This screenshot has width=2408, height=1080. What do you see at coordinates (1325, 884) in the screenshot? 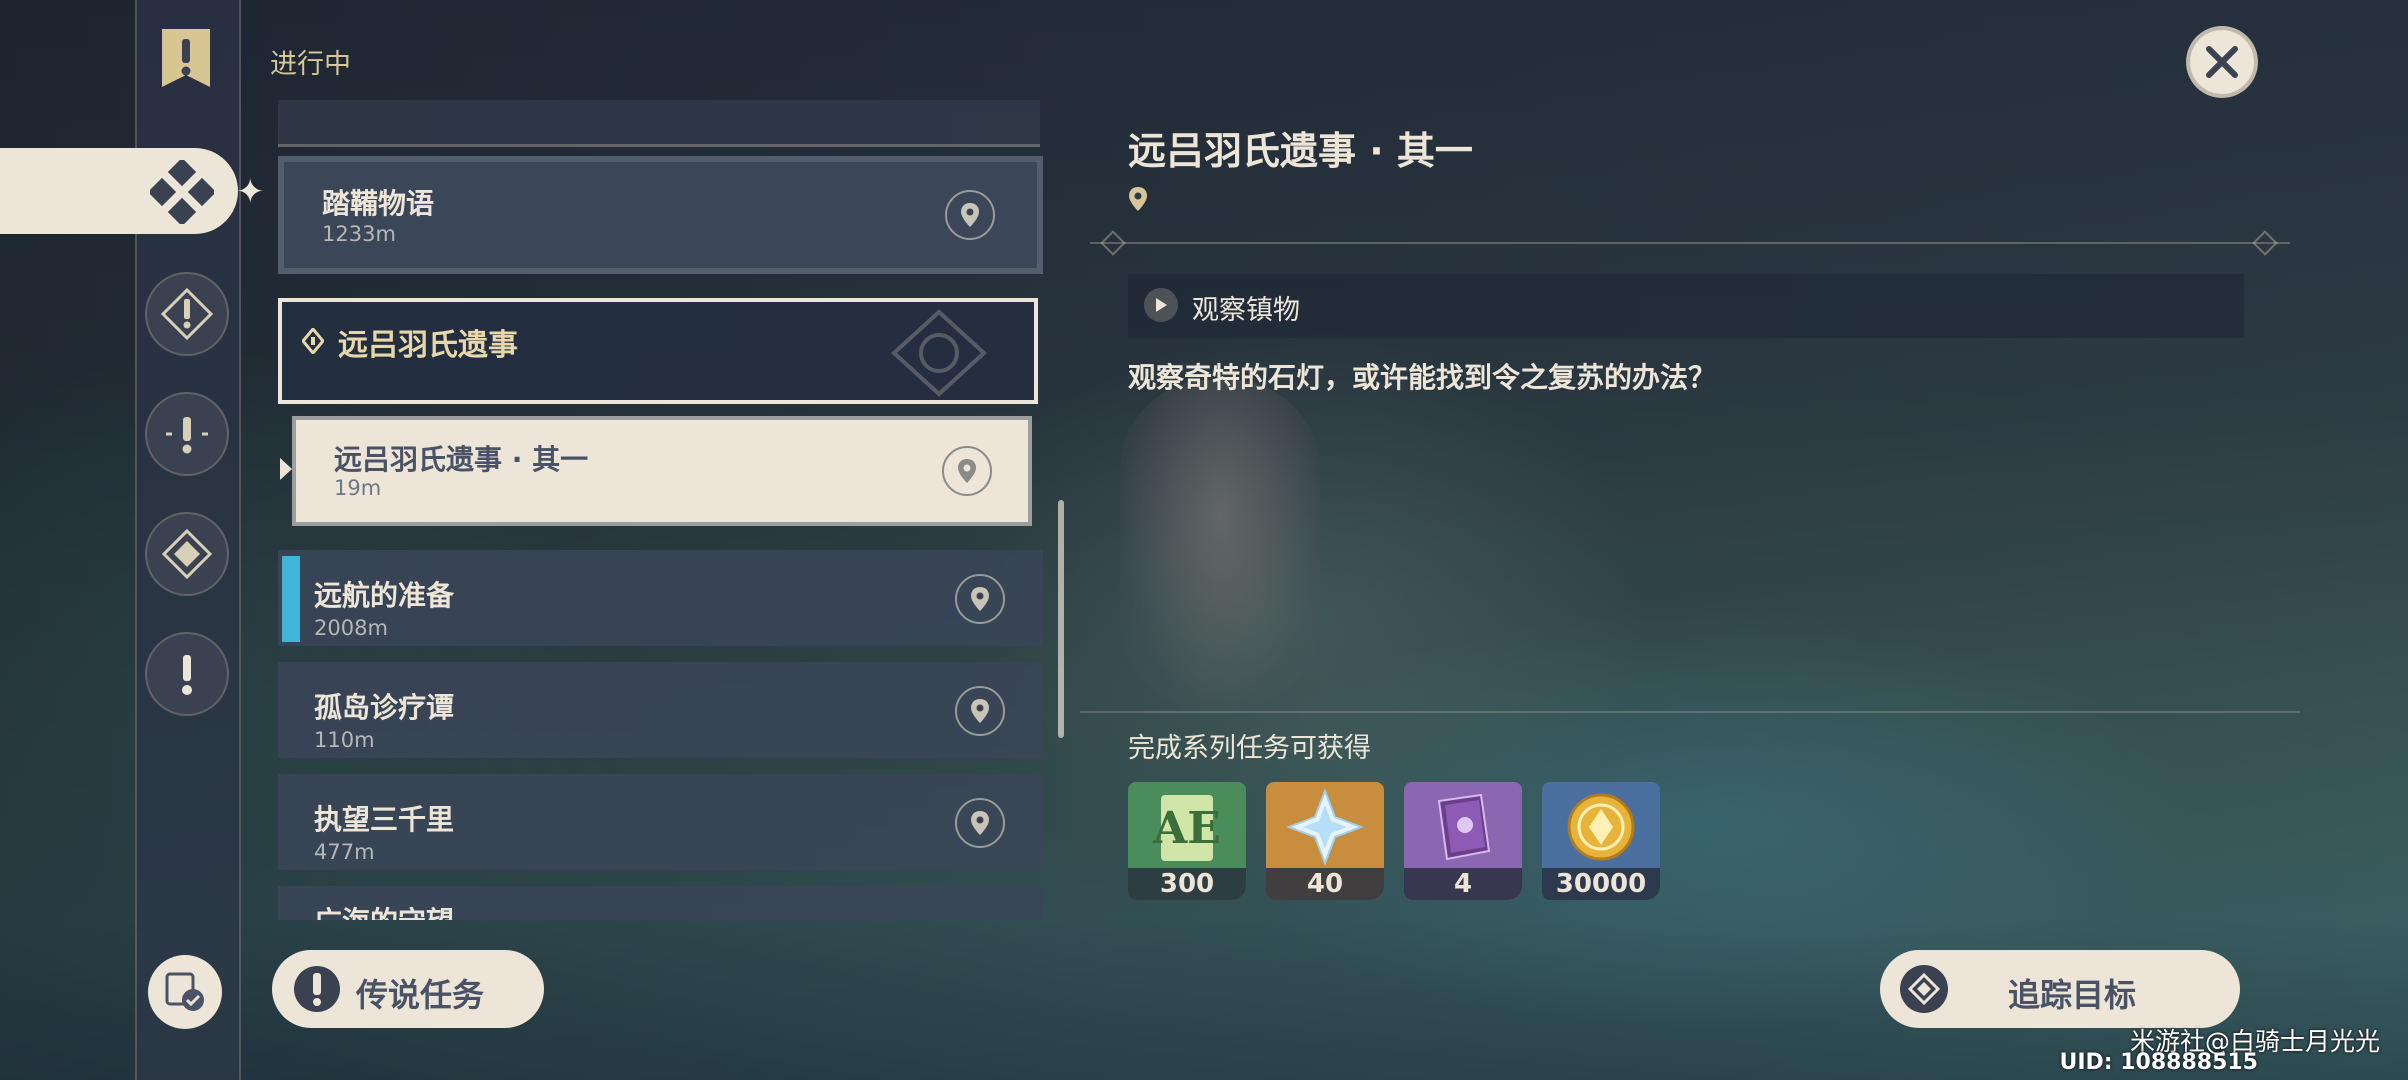
I see `reward-count: 40` at bounding box center [1325, 884].